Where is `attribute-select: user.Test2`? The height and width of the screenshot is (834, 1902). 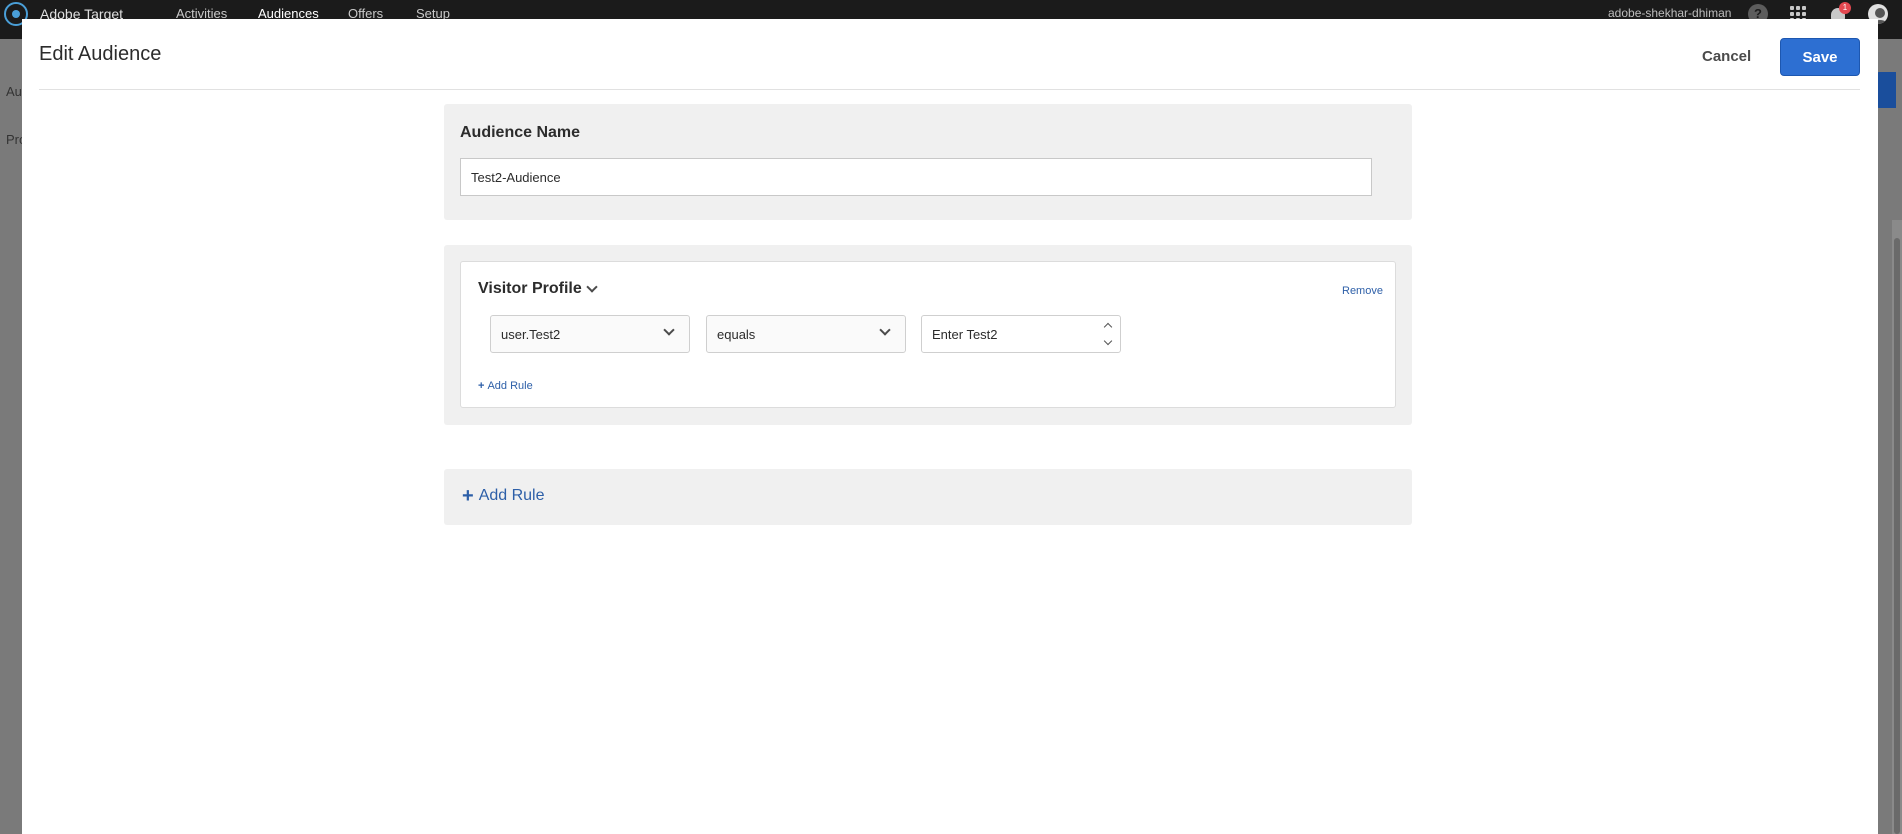
attribute-select: user.Test2 is located at coordinates (590, 334).